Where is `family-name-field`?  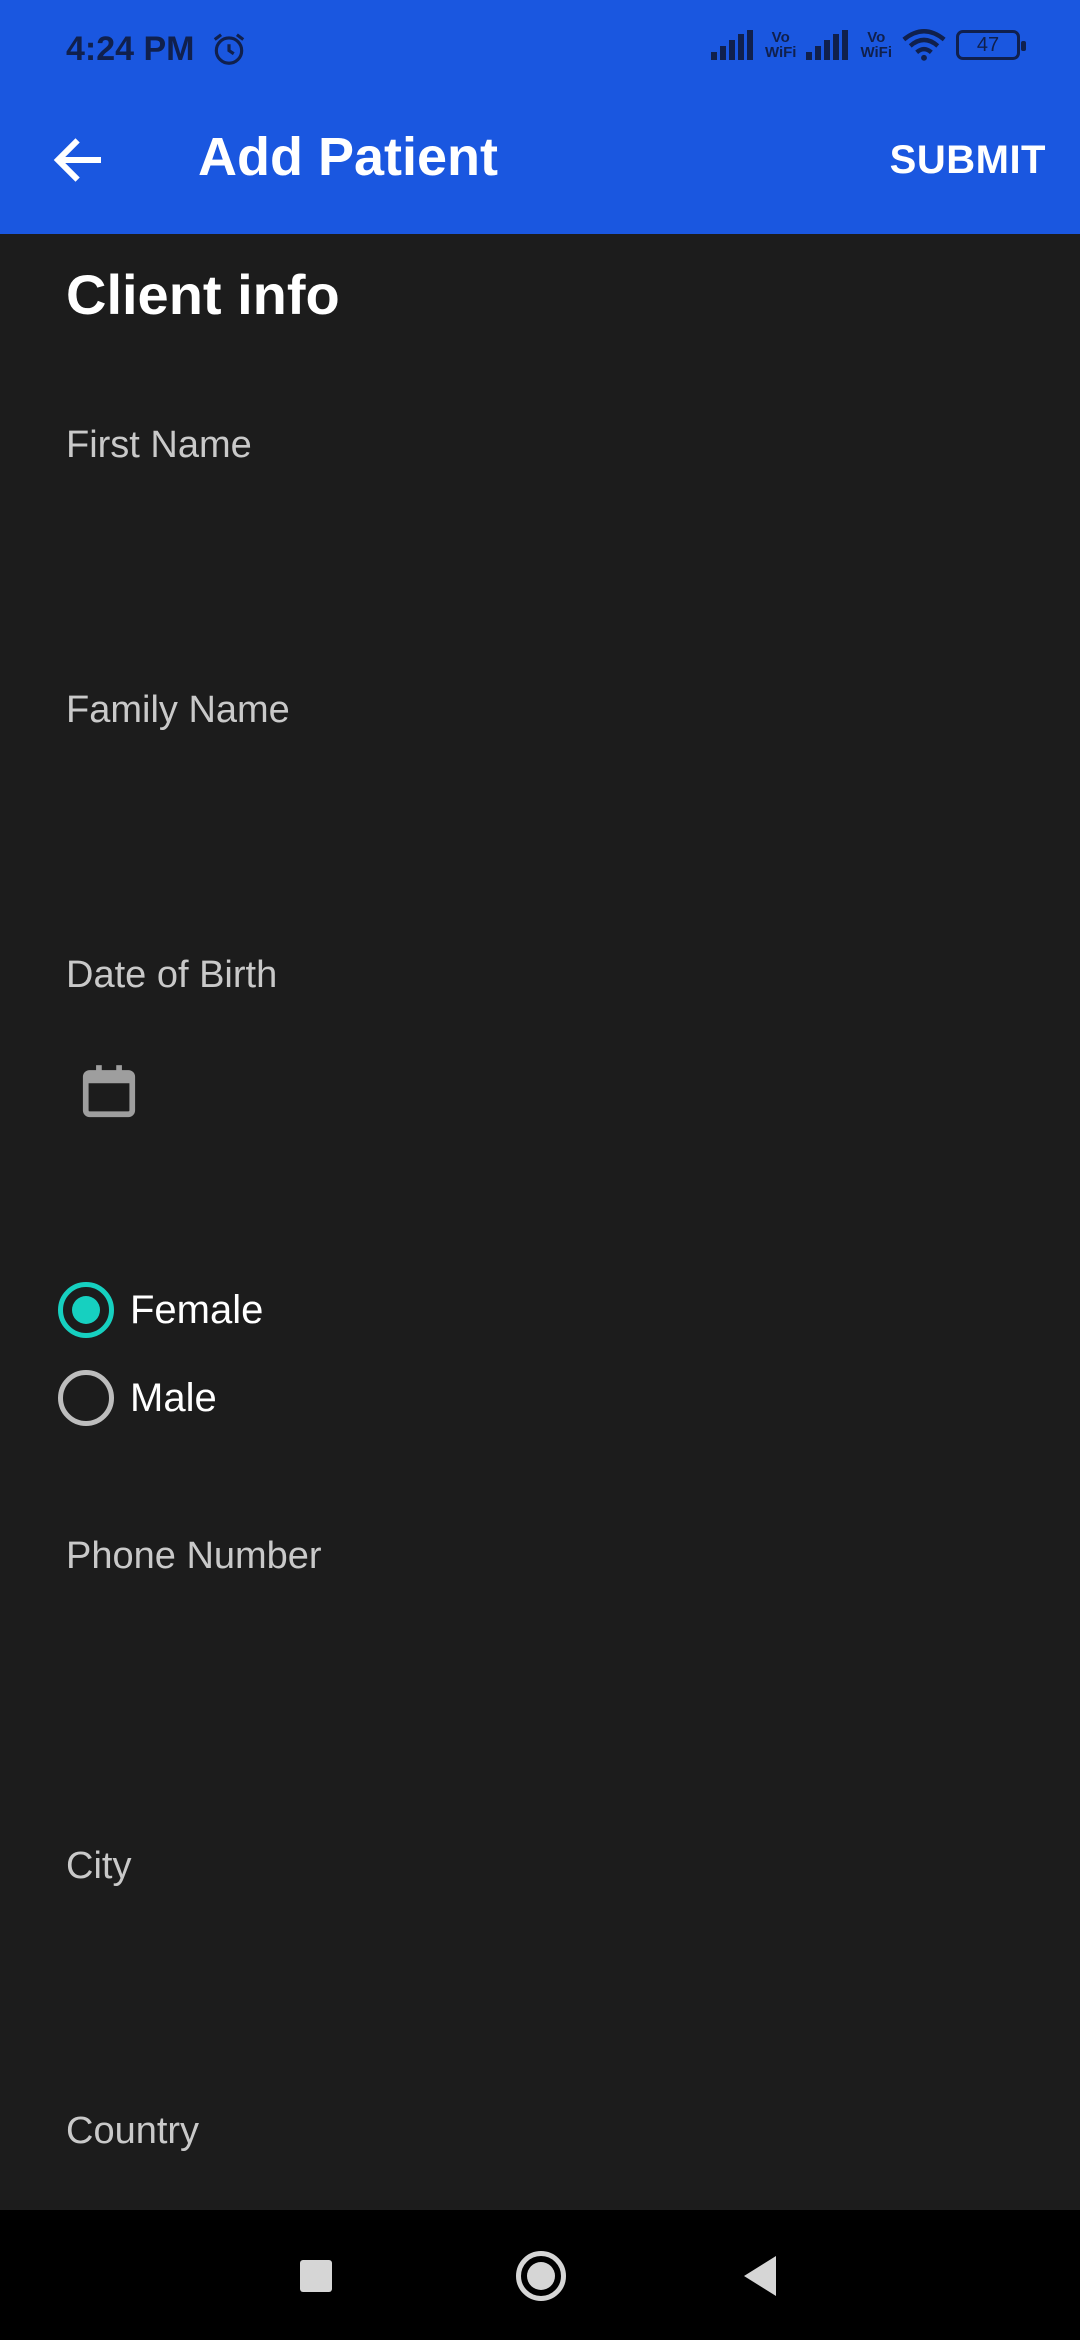 family-name-field is located at coordinates (540, 784).